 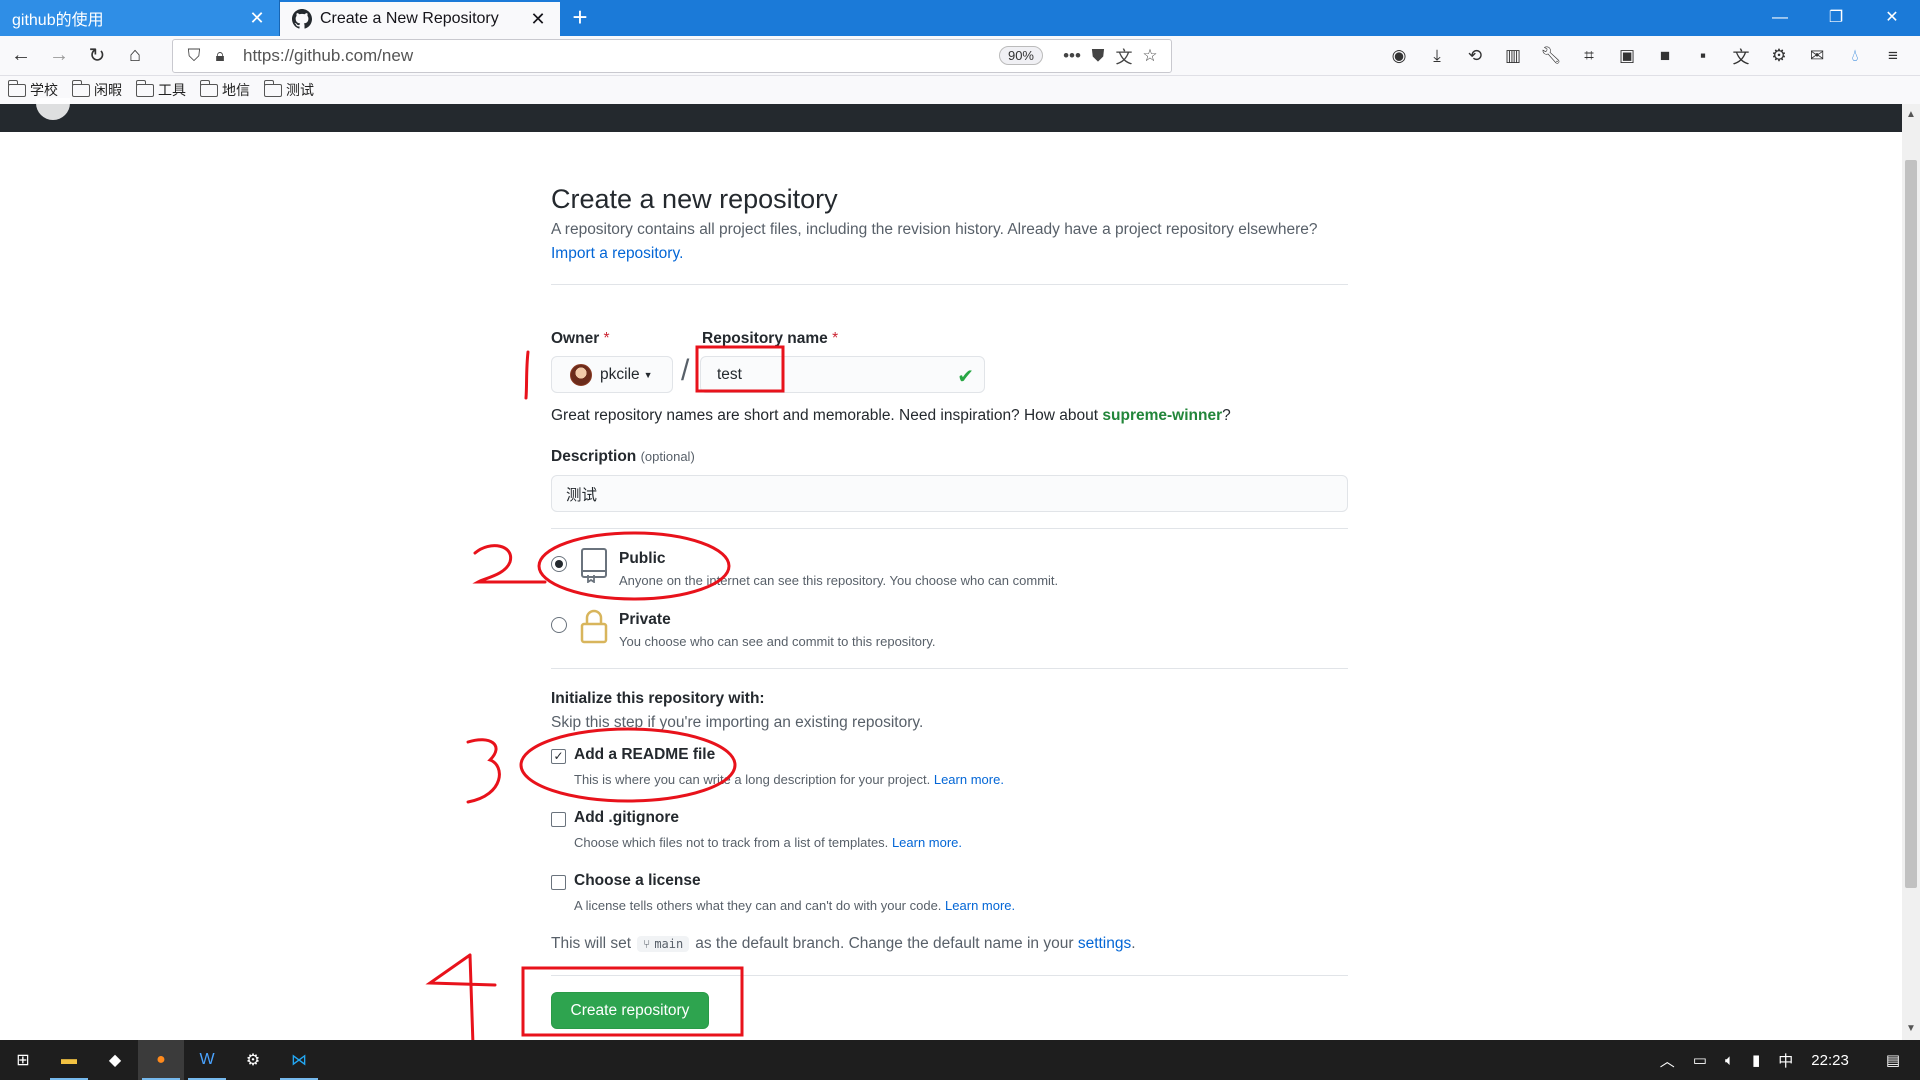 What do you see at coordinates (1911, 524) in the screenshot?
I see `scroll-thumb` at bounding box center [1911, 524].